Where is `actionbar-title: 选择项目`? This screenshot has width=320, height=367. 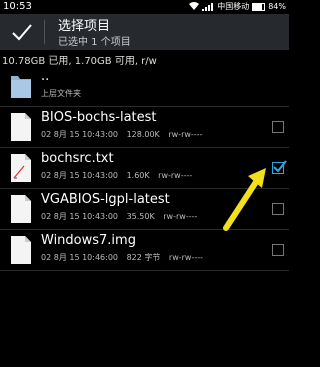
actionbar-title: 选择项目 is located at coordinates (84, 26).